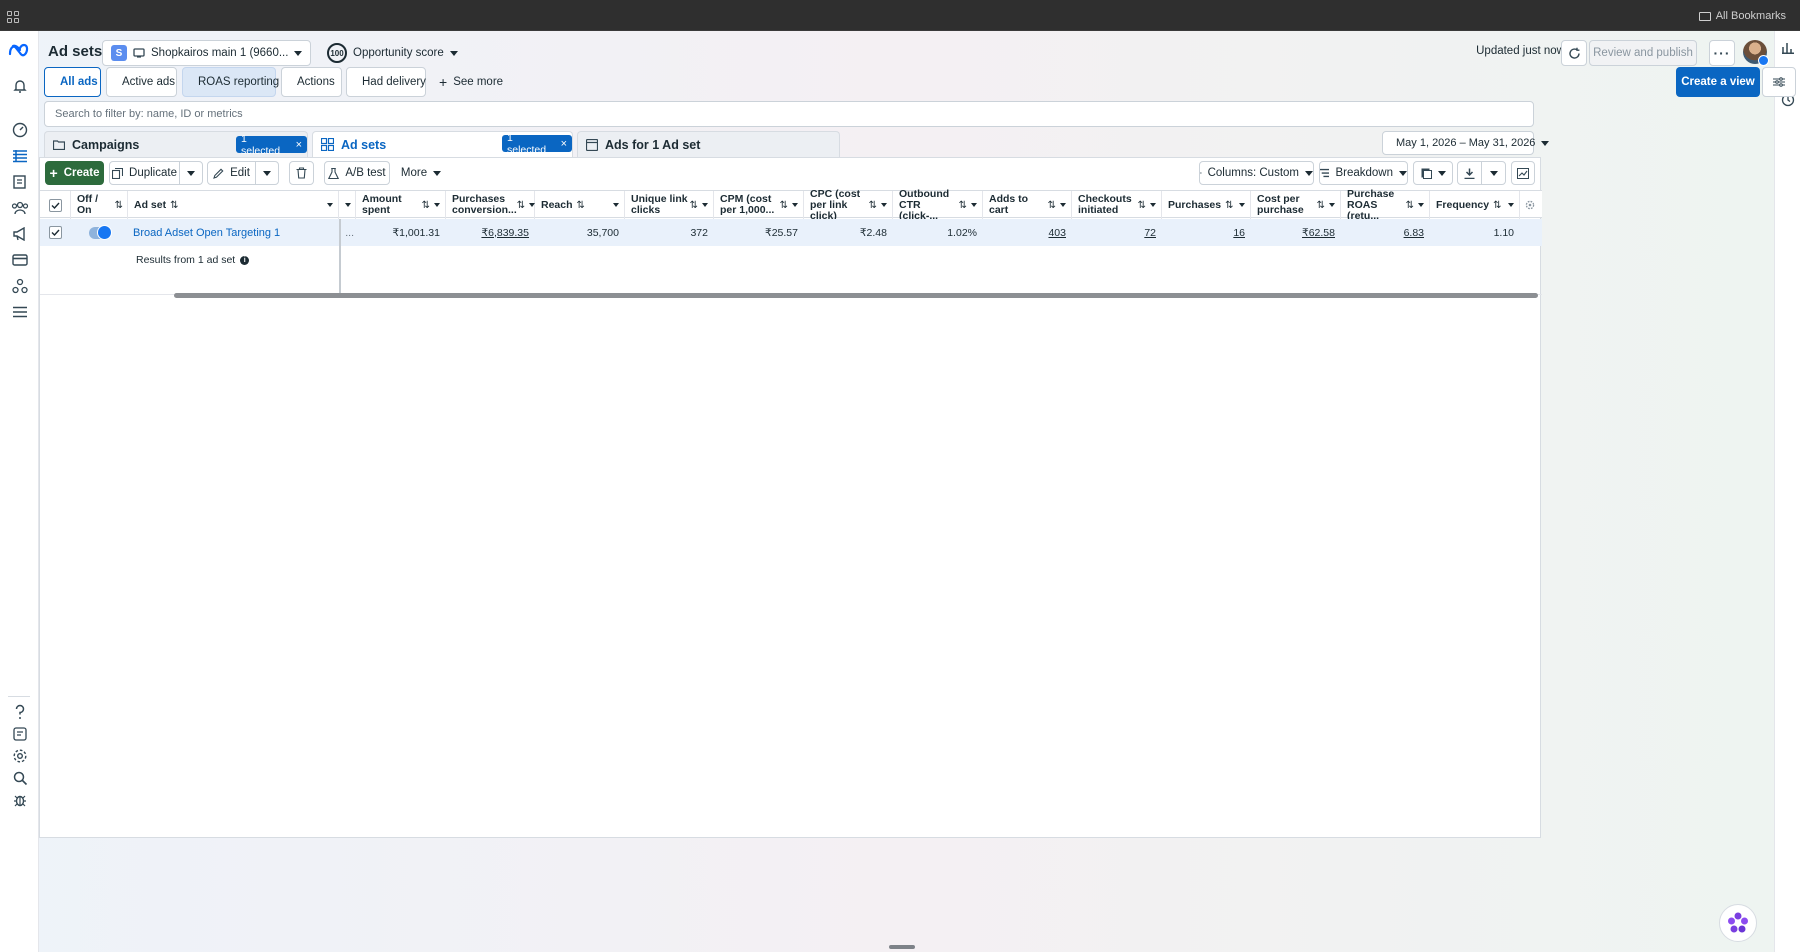 This screenshot has width=1800, height=952. What do you see at coordinates (144, 173) in the screenshot?
I see `duplicate-button: Duplicate` at bounding box center [144, 173].